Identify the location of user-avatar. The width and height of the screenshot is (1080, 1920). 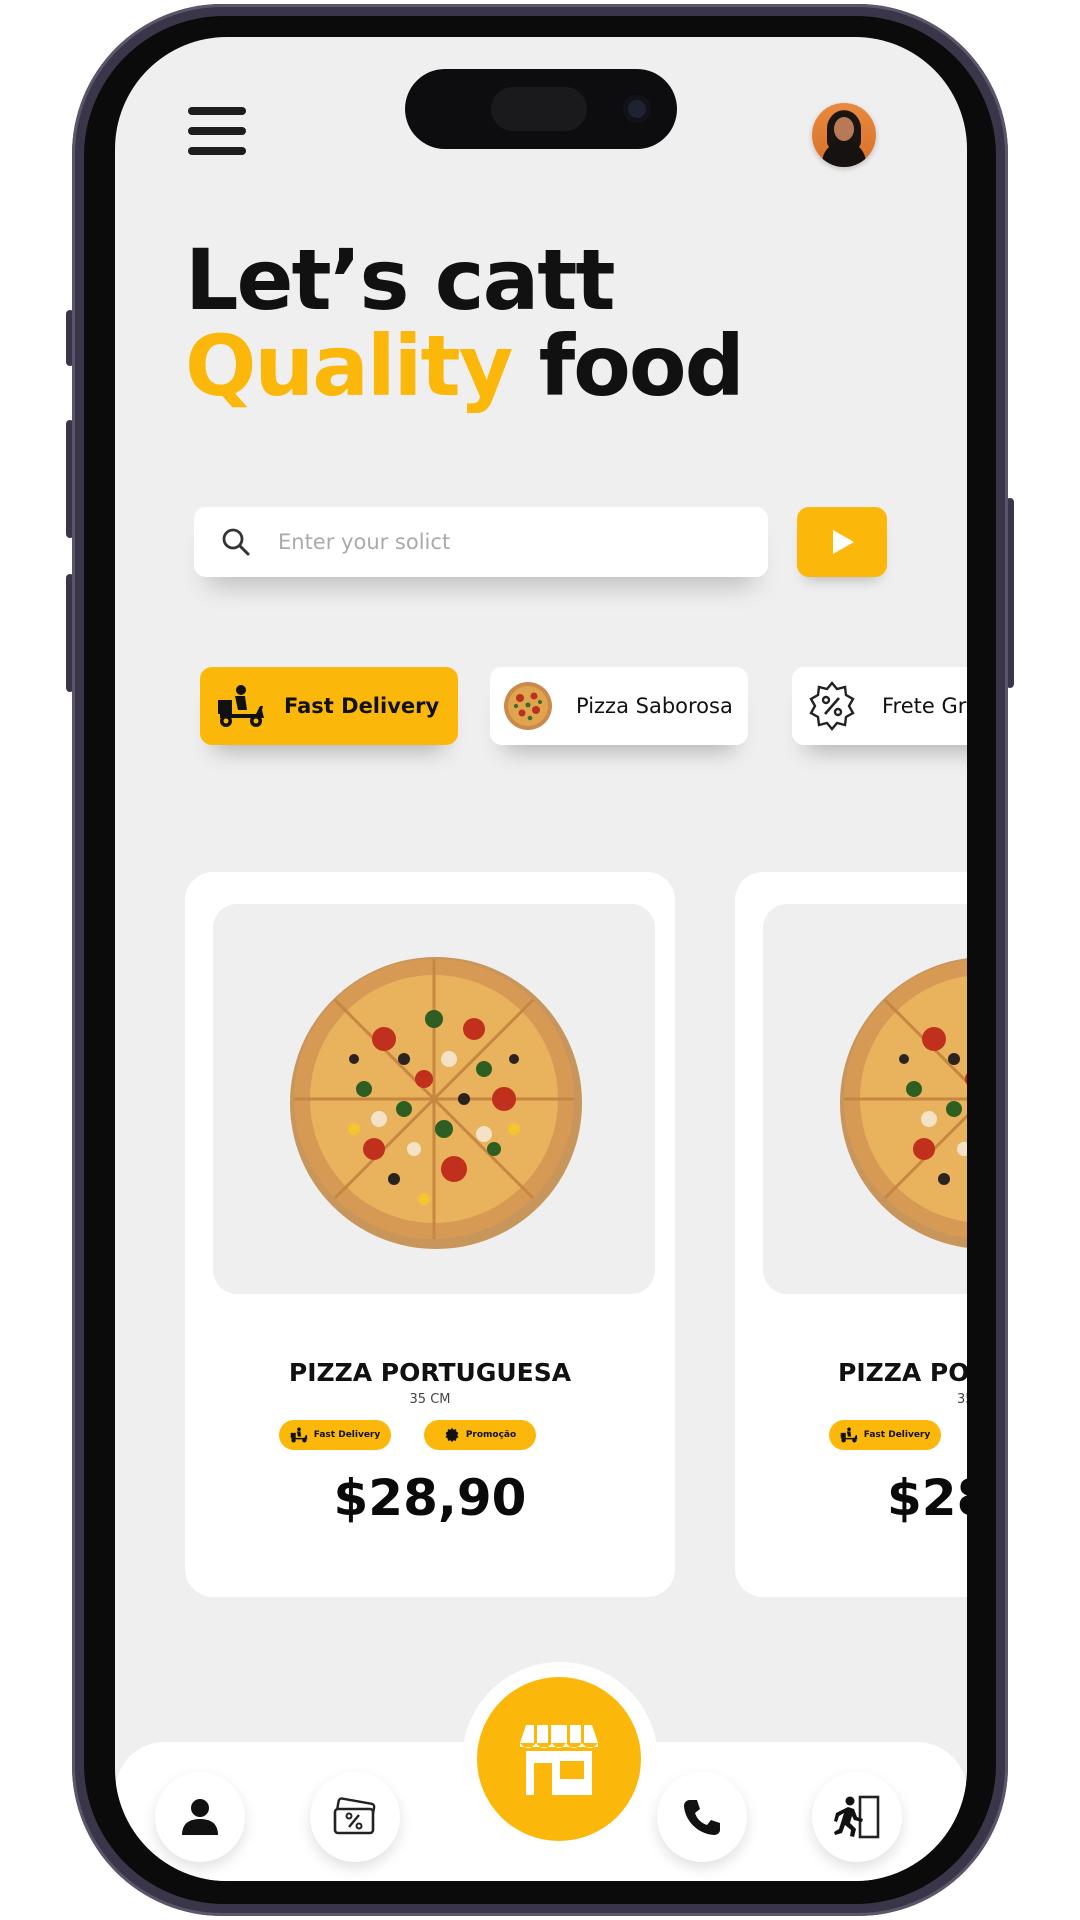
(844, 135).